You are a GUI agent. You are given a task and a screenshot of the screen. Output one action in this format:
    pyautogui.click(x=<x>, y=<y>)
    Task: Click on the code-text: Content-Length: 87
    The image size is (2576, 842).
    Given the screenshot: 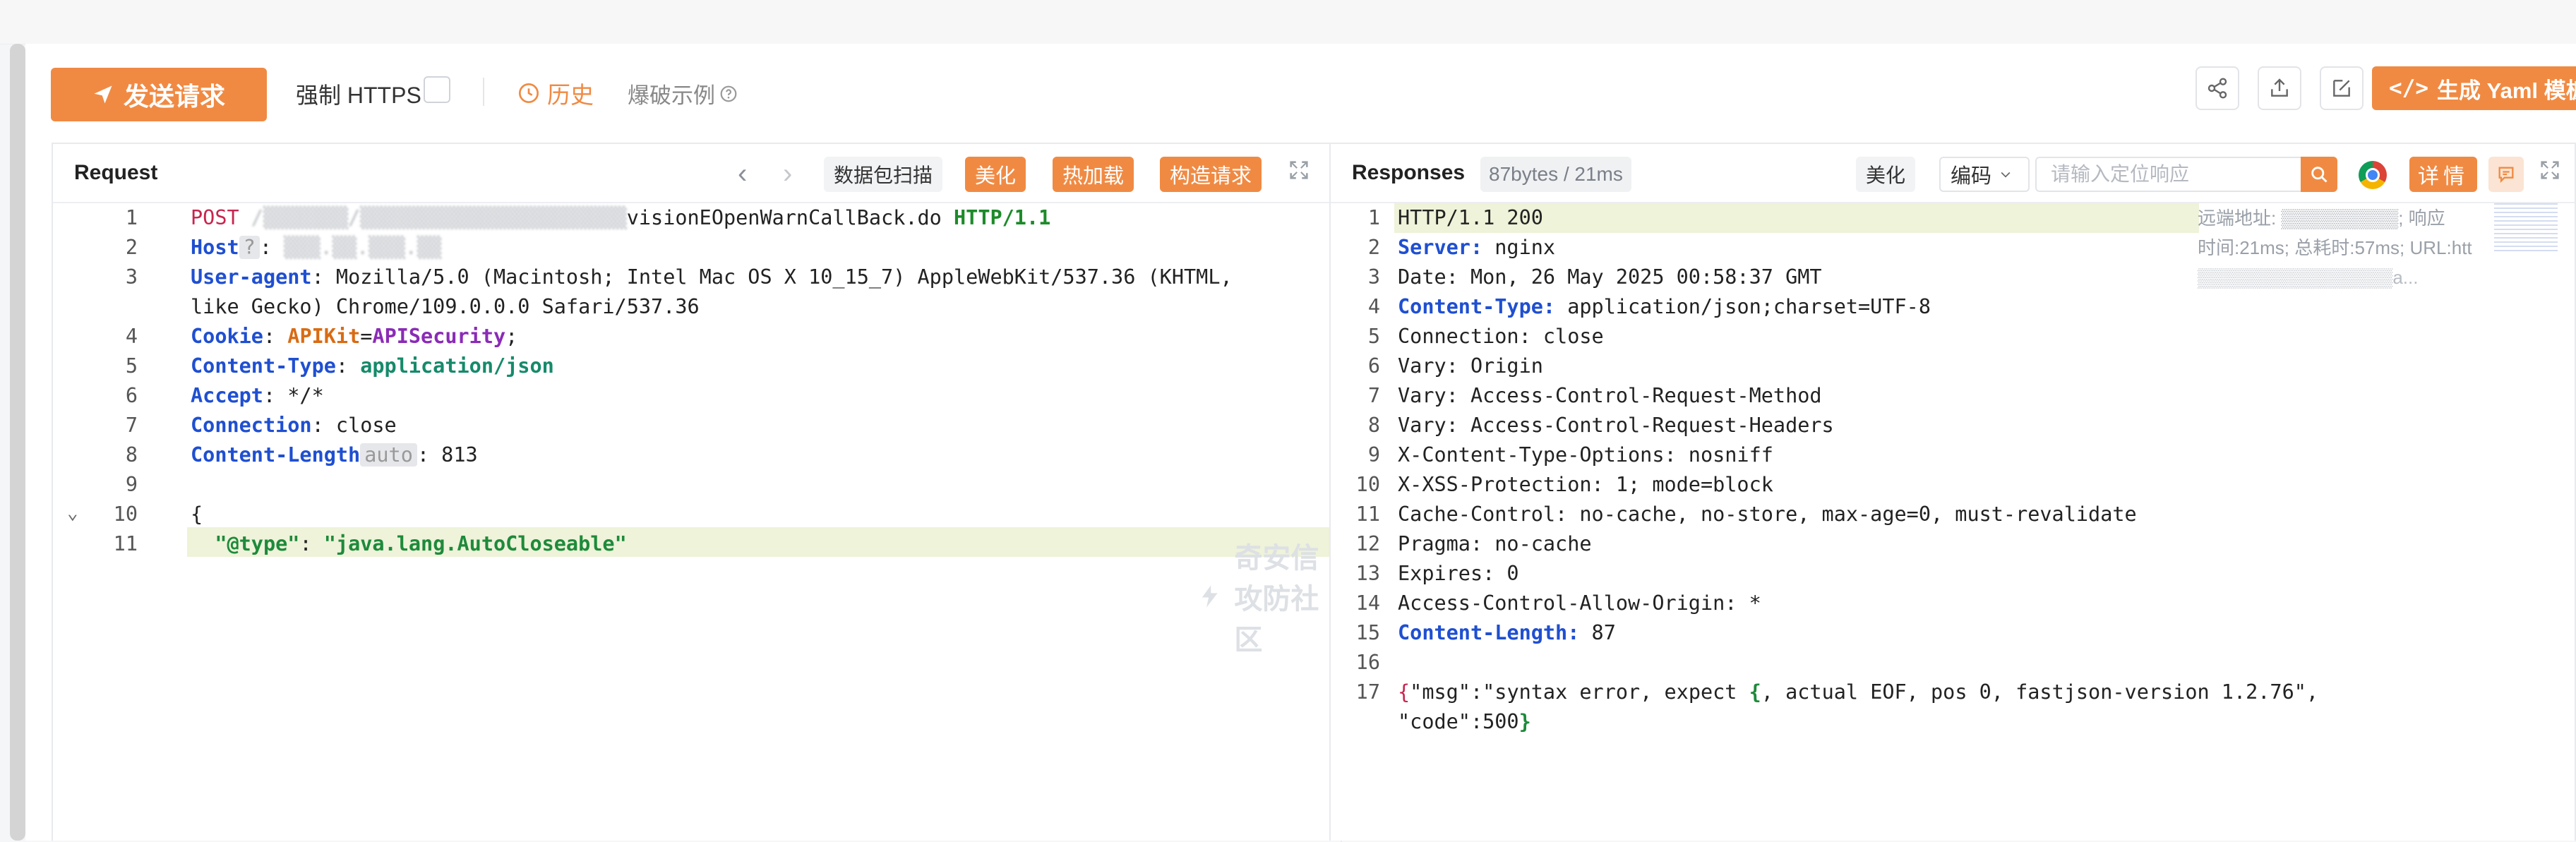 What is the action you would take?
    pyautogui.click(x=1507, y=633)
    